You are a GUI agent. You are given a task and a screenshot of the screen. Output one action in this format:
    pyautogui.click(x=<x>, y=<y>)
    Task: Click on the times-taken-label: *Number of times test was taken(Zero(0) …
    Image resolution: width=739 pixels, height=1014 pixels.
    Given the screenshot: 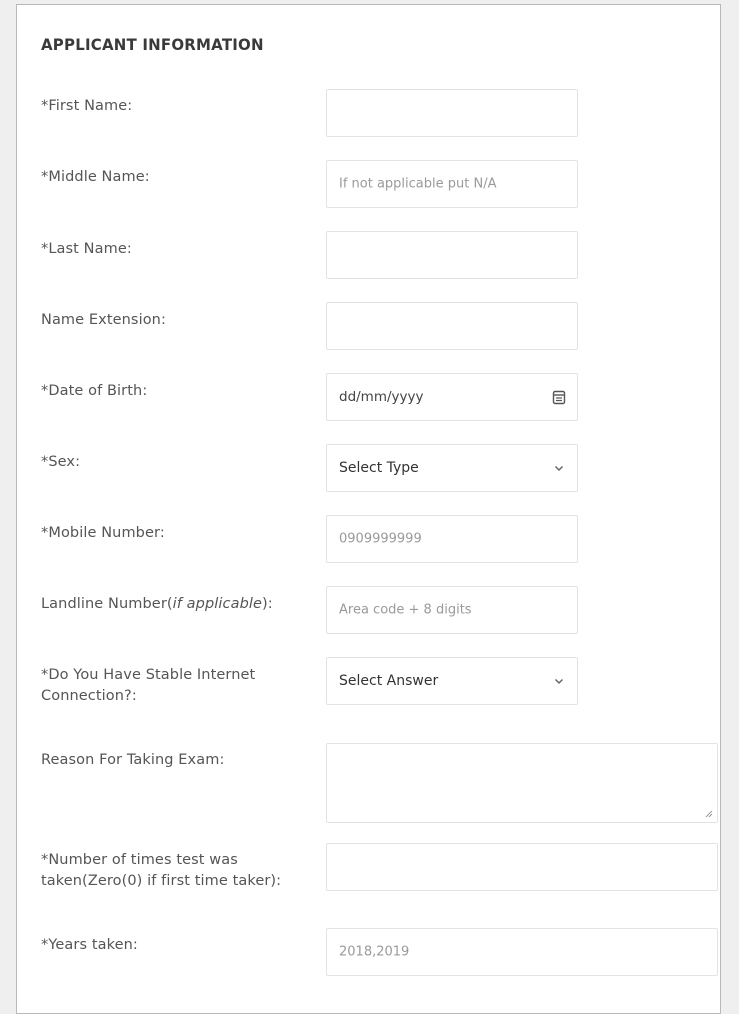 What is the action you would take?
    pyautogui.click(x=161, y=871)
    